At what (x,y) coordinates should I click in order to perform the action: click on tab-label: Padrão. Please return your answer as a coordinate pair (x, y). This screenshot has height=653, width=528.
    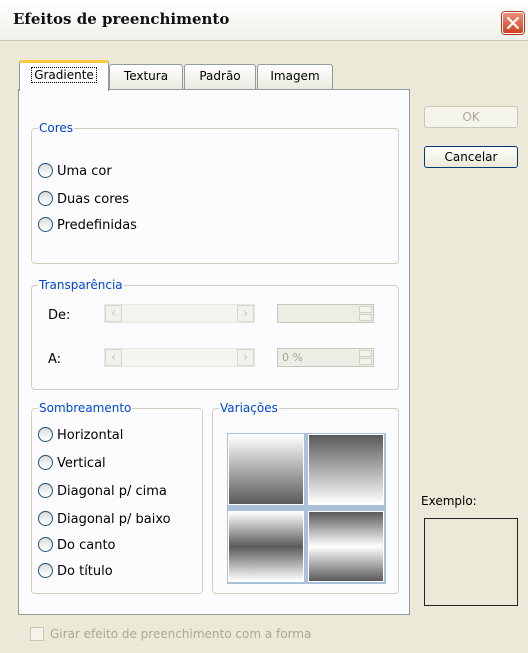
    Looking at the image, I should click on (220, 76).